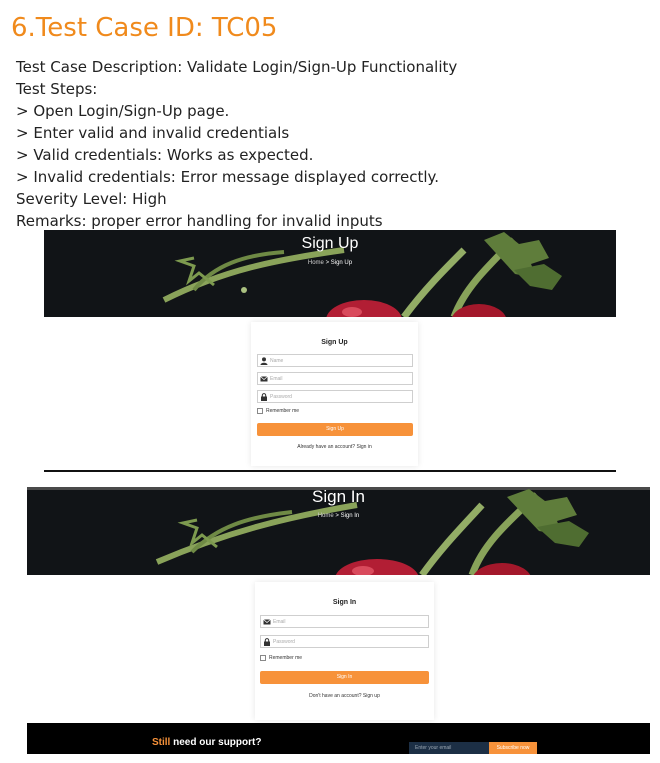 The width and height of the screenshot is (660, 763). Describe the element at coordinates (123, 111) in the screenshot. I see `test-step: > Open Login/Sign-Up page.` at that location.